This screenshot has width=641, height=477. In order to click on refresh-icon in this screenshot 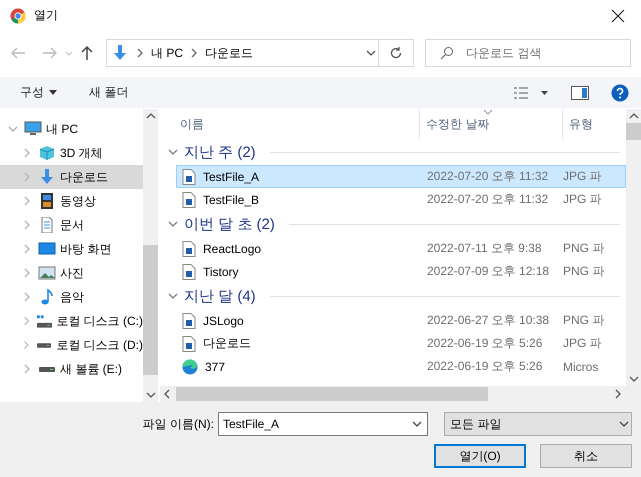, I will do `click(396, 53)`.